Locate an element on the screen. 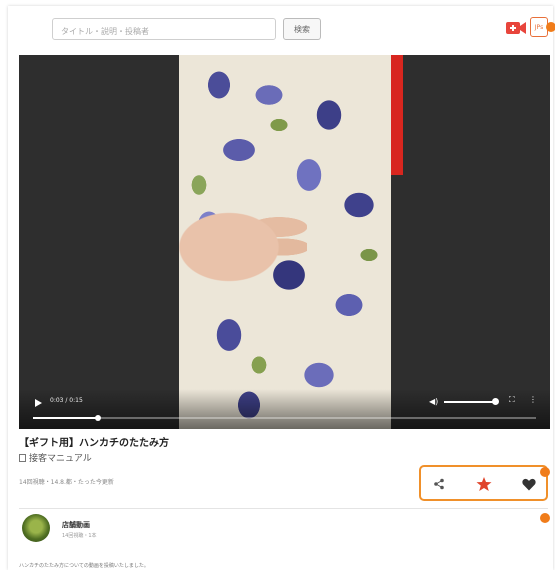  share-button is located at coordinates (439, 484).